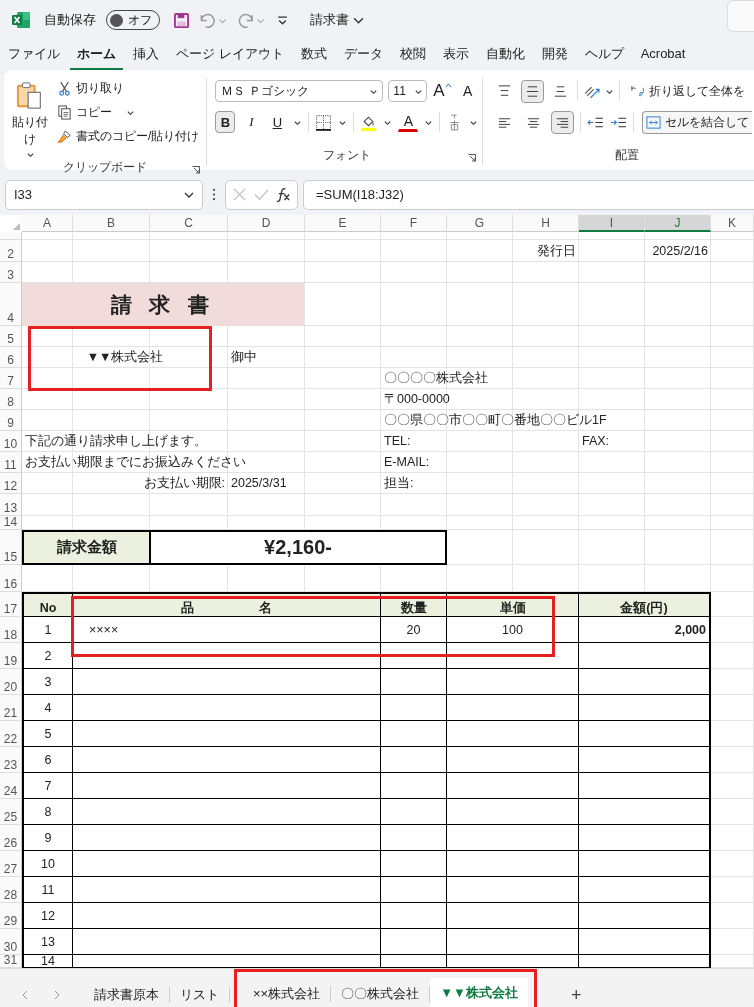 This screenshot has height=1007, width=754. What do you see at coordinates (313, 55) in the screenshot?
I see `menu-tab: 数式` at bounding box center [313, 55].